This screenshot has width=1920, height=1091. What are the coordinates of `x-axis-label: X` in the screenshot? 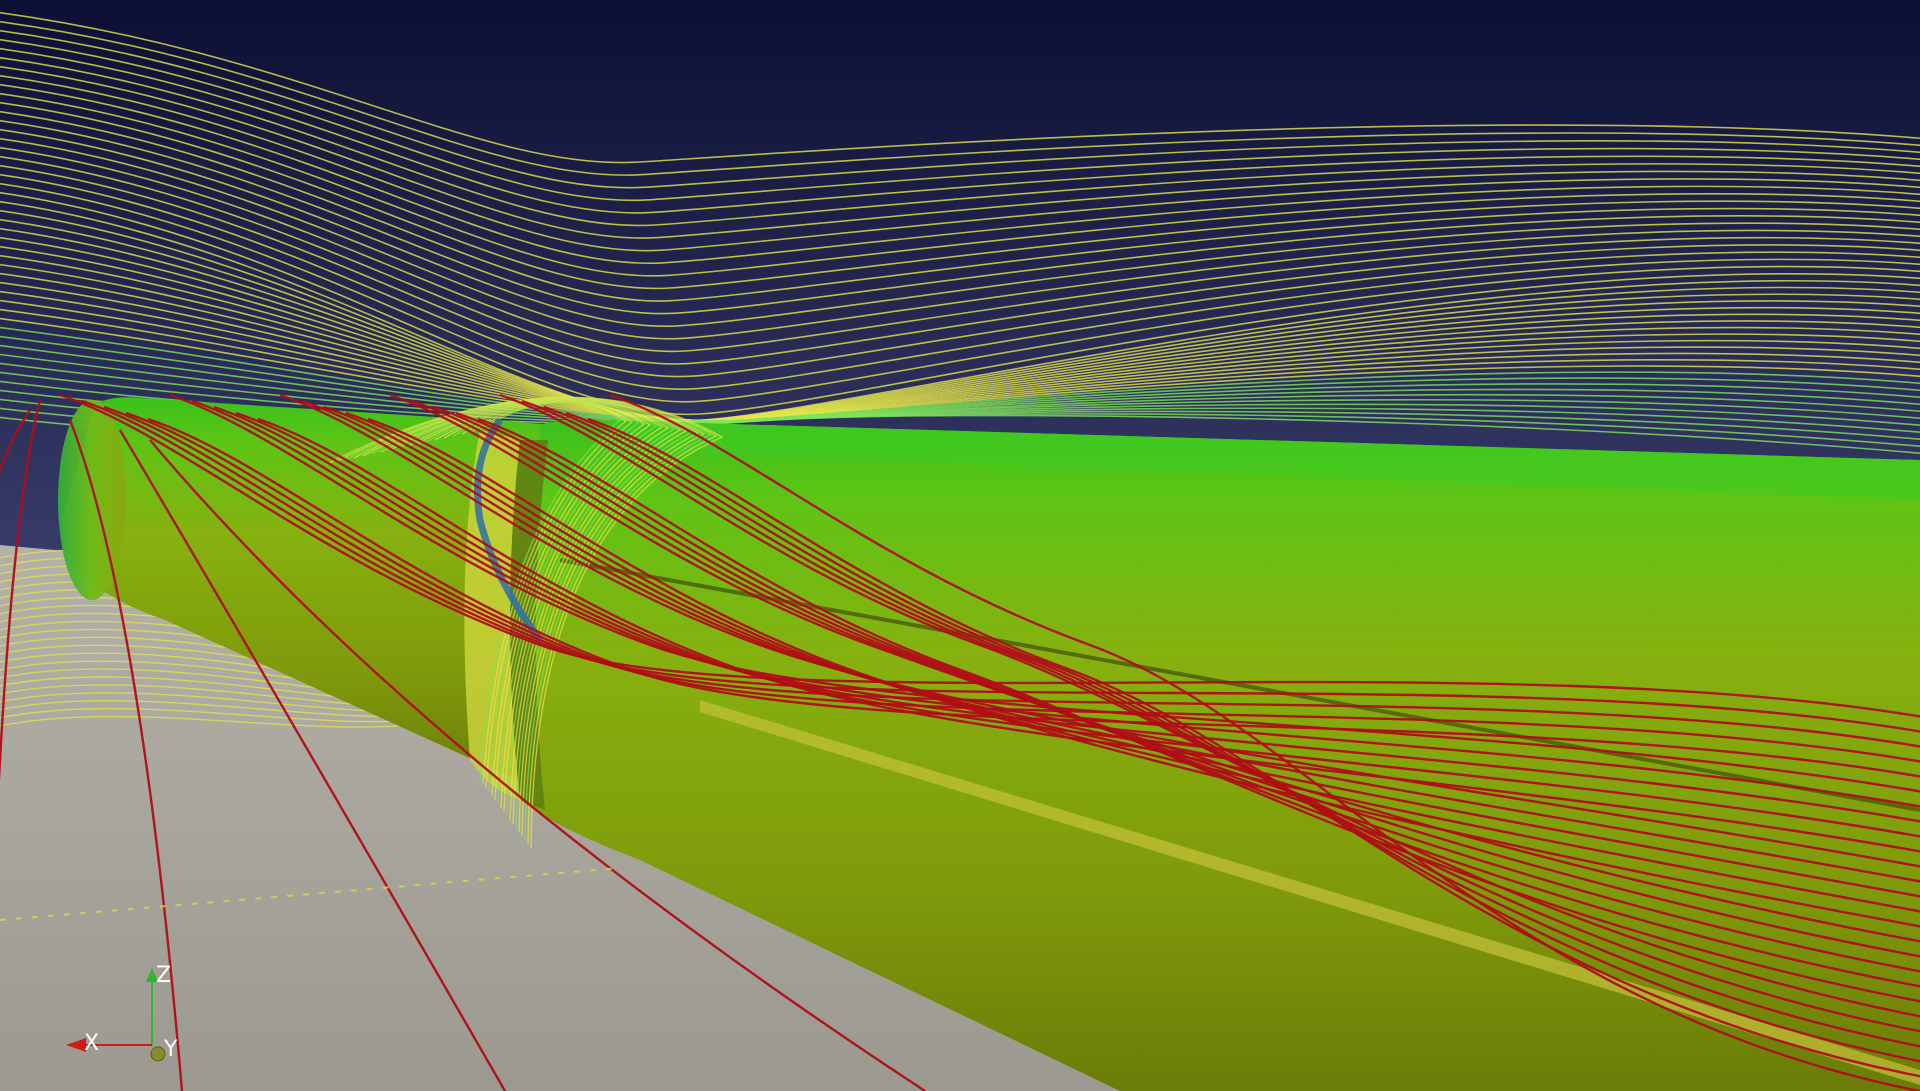 It's located at (91, 1043).